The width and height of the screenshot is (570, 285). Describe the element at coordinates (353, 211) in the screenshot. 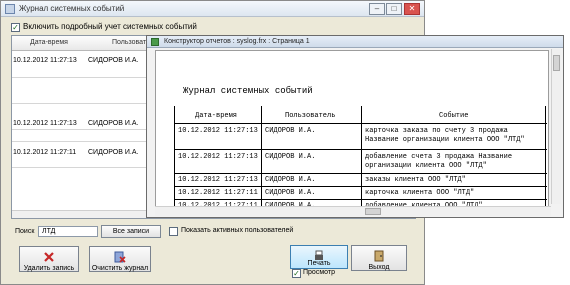

I see `report-horizontal-scrollbar` at that location.